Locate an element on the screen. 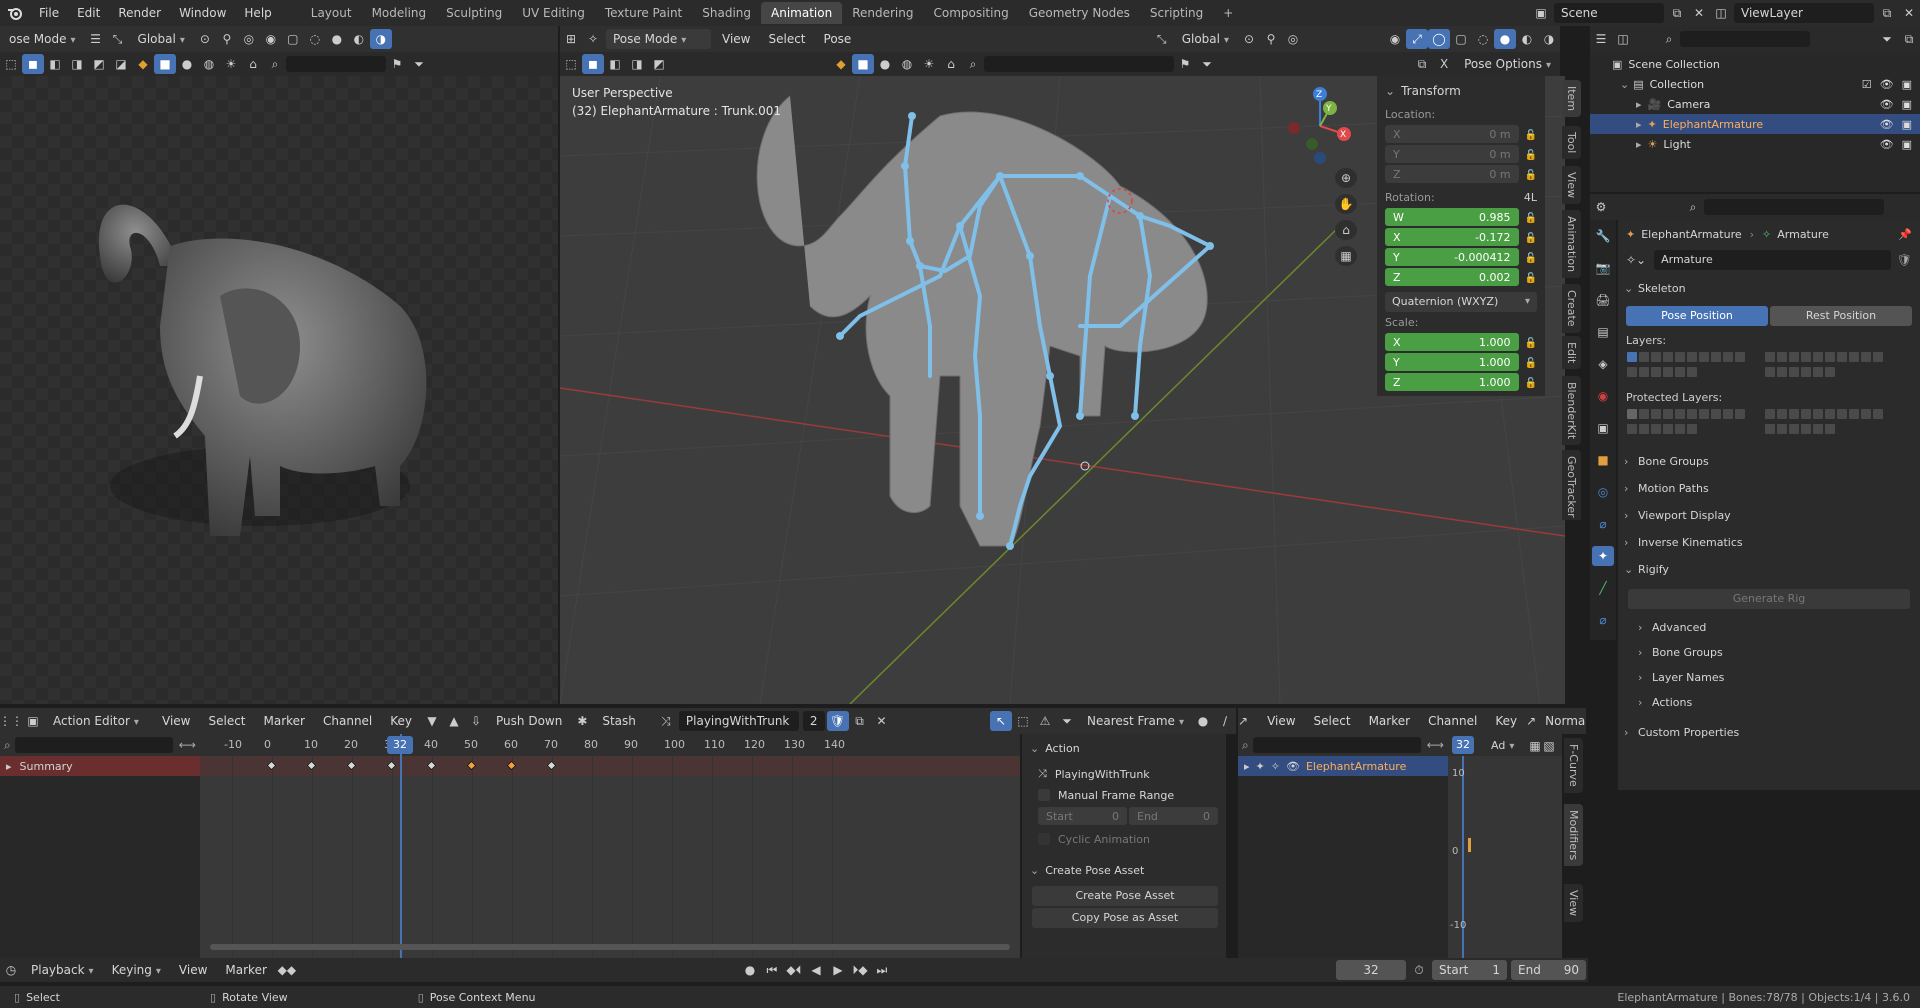 This screenshot has width=1920, height=1008. collection-row: ⌄ ▤ Collection ☑ 👁 ▣ is located at coordinates (1755, 84).